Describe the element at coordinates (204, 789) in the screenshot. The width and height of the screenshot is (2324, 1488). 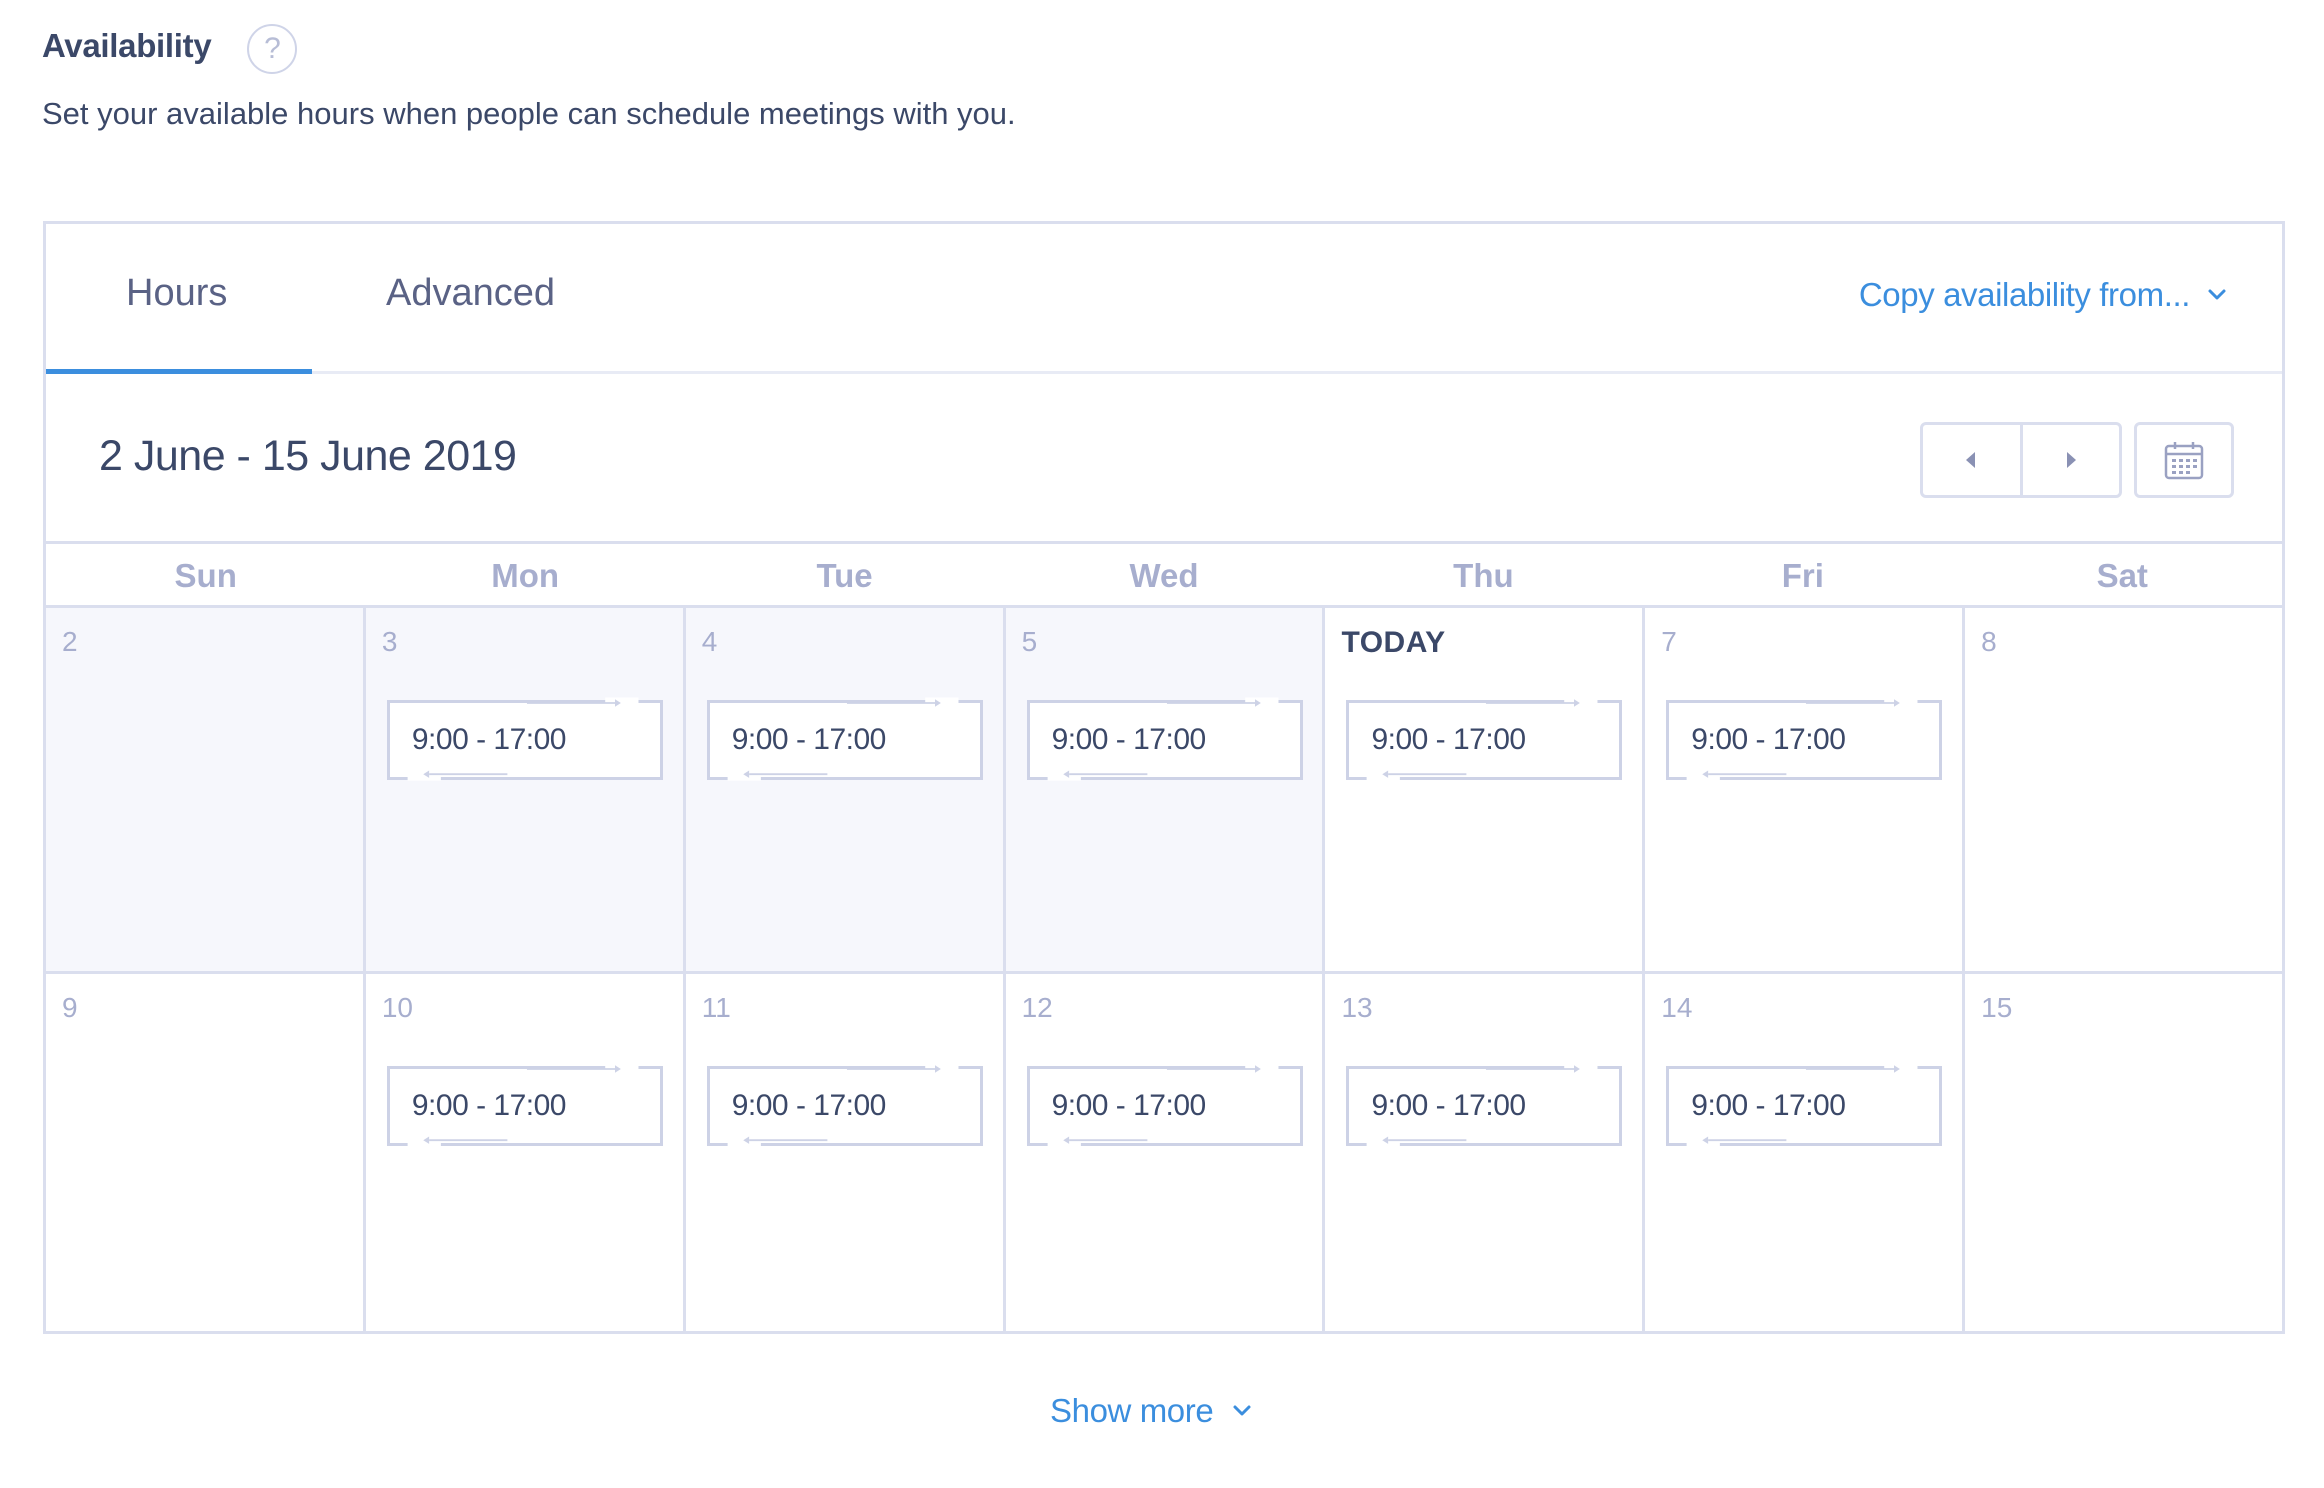
I see `calendar-day: 2` at that location.